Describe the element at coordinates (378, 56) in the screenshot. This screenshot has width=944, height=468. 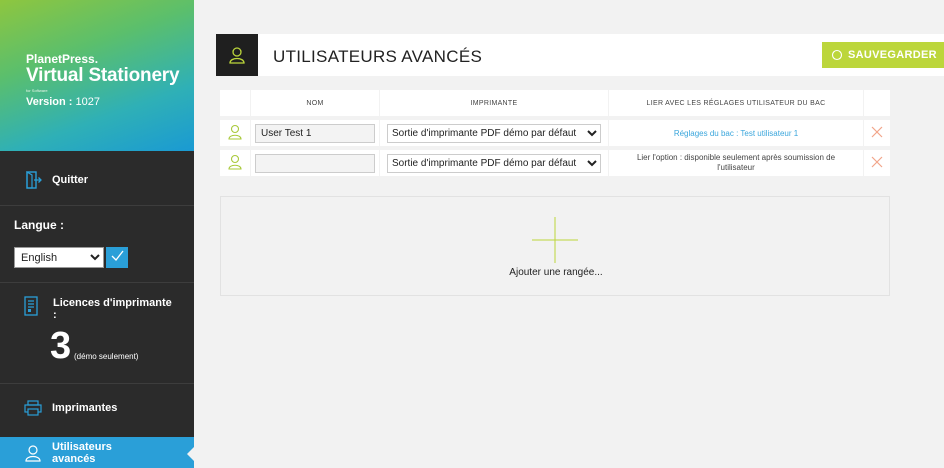
I see `page-title: UTILISATEURS AVANCÉS` at that location.